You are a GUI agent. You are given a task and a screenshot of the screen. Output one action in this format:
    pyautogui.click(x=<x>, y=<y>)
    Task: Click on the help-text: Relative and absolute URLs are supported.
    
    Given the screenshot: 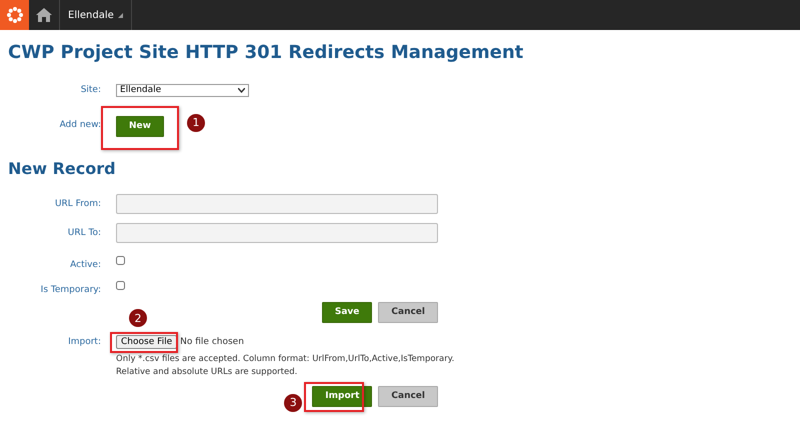 What is the action you would take?
    pyautogui.click(x=207, y=372)
    